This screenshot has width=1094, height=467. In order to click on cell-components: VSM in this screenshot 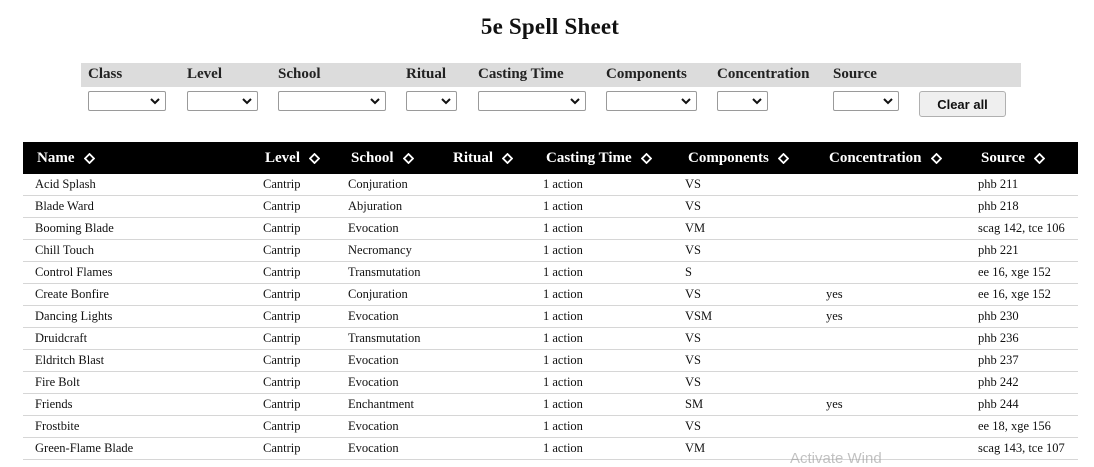, I will do `click(699, 316)`.